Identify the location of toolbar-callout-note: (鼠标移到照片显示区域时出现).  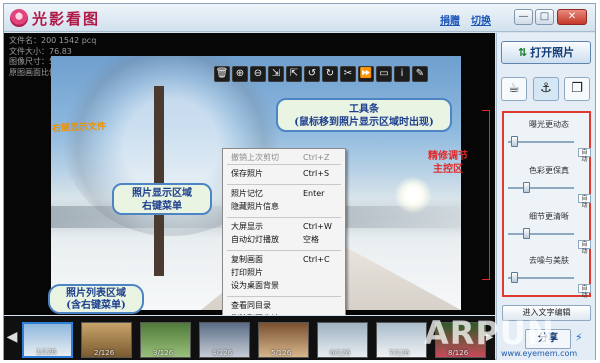
(364, 122).